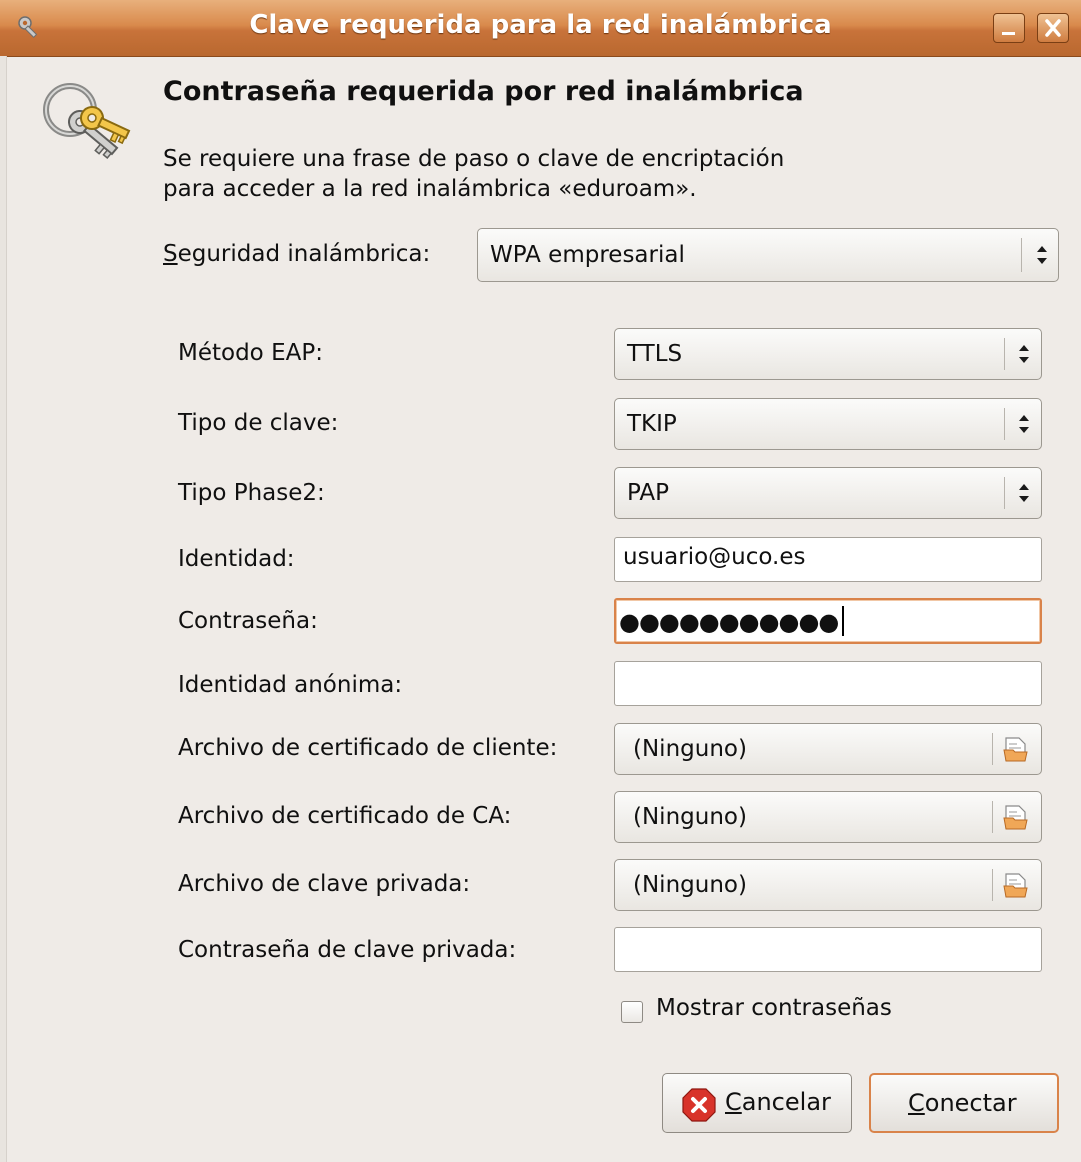 The width and height of the screenshot is (1081, 1162). I want to click on eap-method-combo: TTLS, so click(828, 354).